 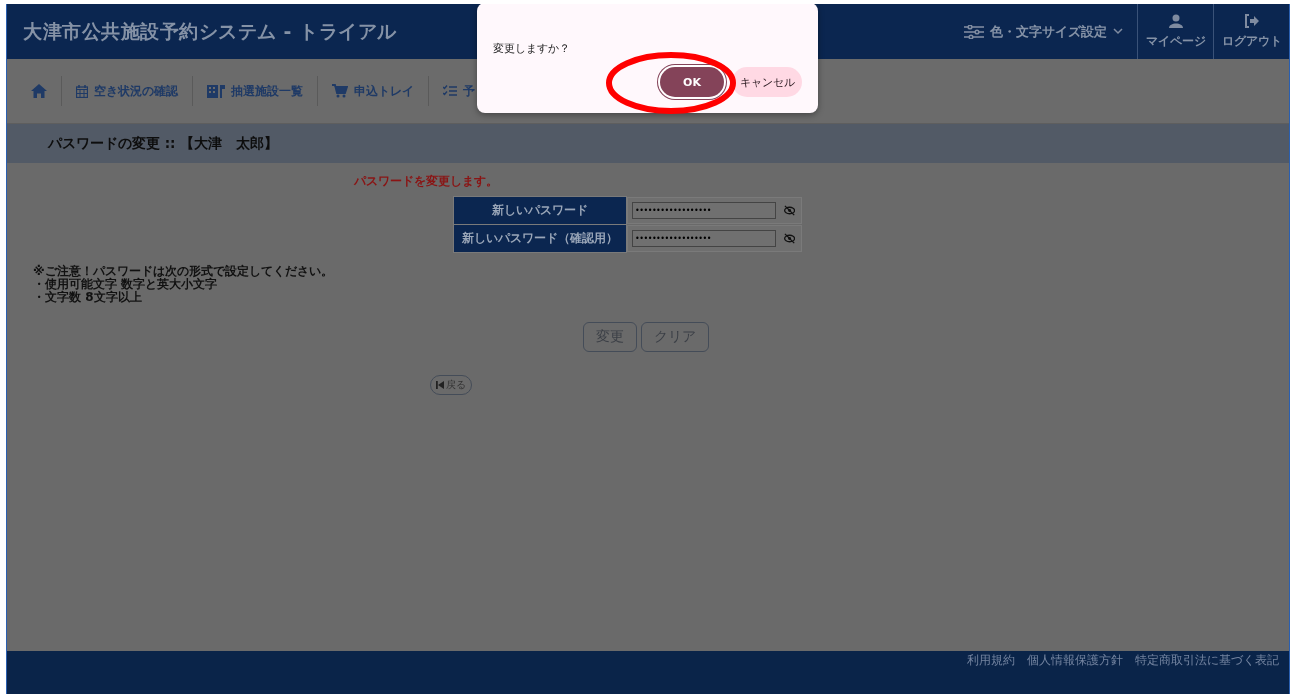 I want to click on home-icon, so click(x=39, y=91).